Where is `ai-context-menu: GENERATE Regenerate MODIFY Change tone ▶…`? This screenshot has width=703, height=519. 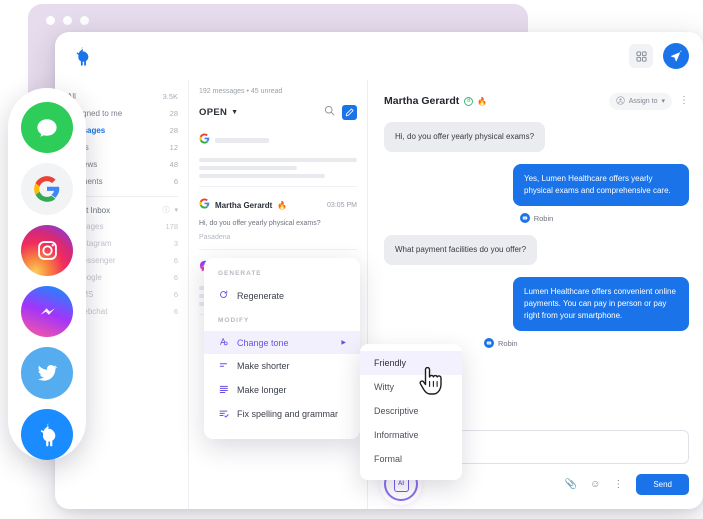
ai-context-menu: GENERATE Regenerate MODIFY Change tone ▶… is located at coordinates (282, 348).